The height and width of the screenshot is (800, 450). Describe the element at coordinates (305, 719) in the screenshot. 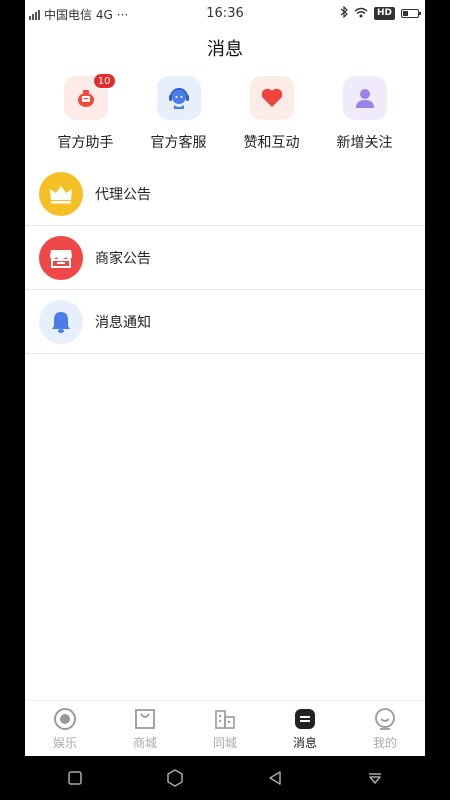

I see `message-icon` at that location.